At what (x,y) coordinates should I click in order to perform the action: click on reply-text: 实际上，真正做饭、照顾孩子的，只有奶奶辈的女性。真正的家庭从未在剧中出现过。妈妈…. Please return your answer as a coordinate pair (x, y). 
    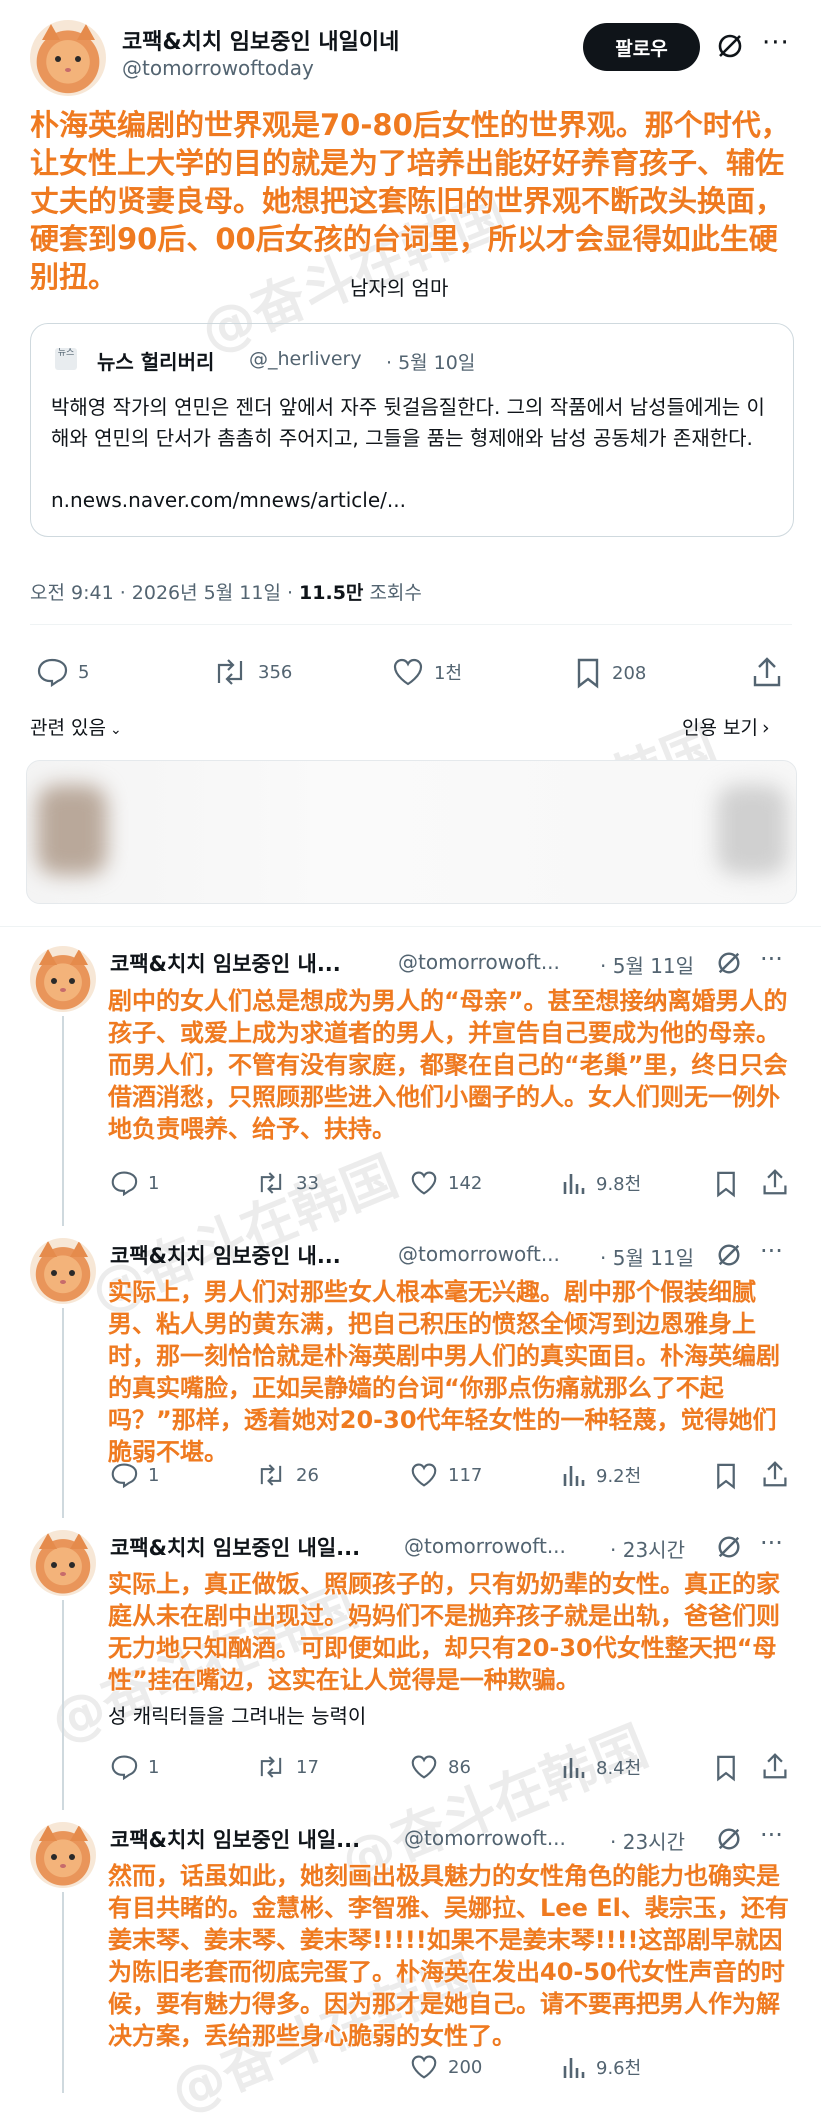
    Looking at the image, I should click on (444, 1632).